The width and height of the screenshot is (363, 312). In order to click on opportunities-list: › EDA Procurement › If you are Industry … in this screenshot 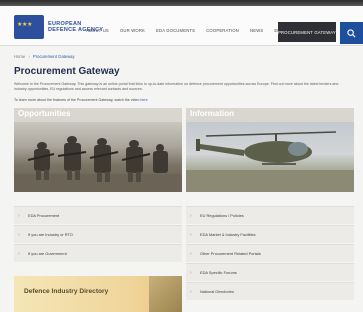, I will do `click(98, 234)`.